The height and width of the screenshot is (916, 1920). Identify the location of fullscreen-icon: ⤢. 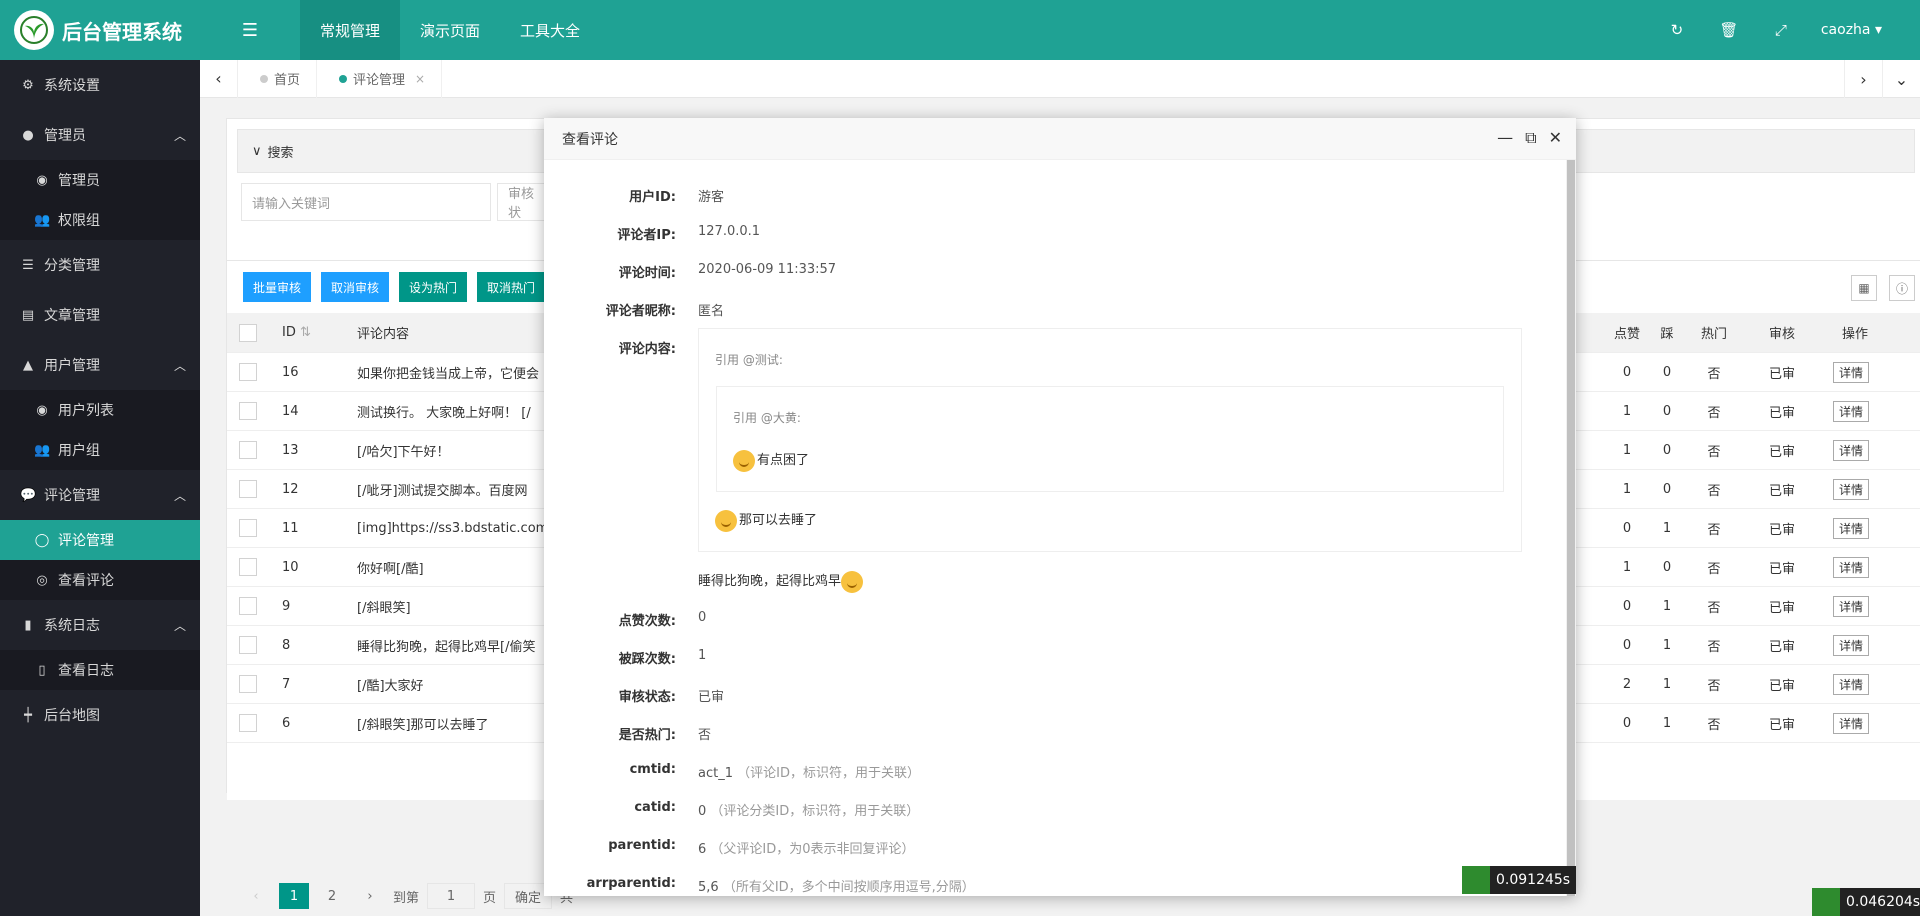
(1781, 30).